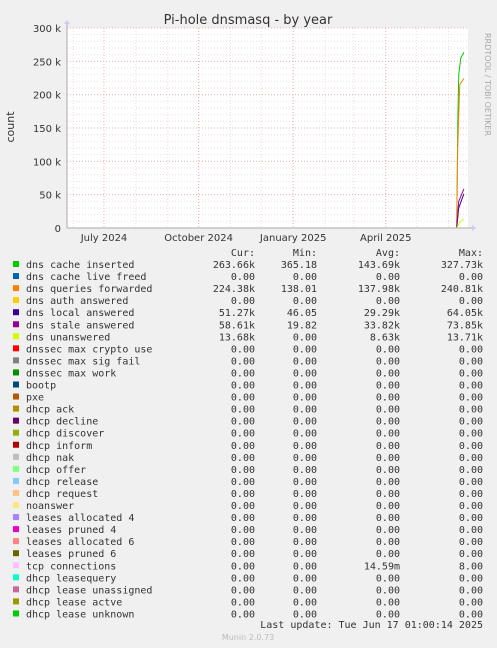  I want to click on legend-row: dns auth answered 0.00 0.00 0.00 0.00, so click(248, 301).